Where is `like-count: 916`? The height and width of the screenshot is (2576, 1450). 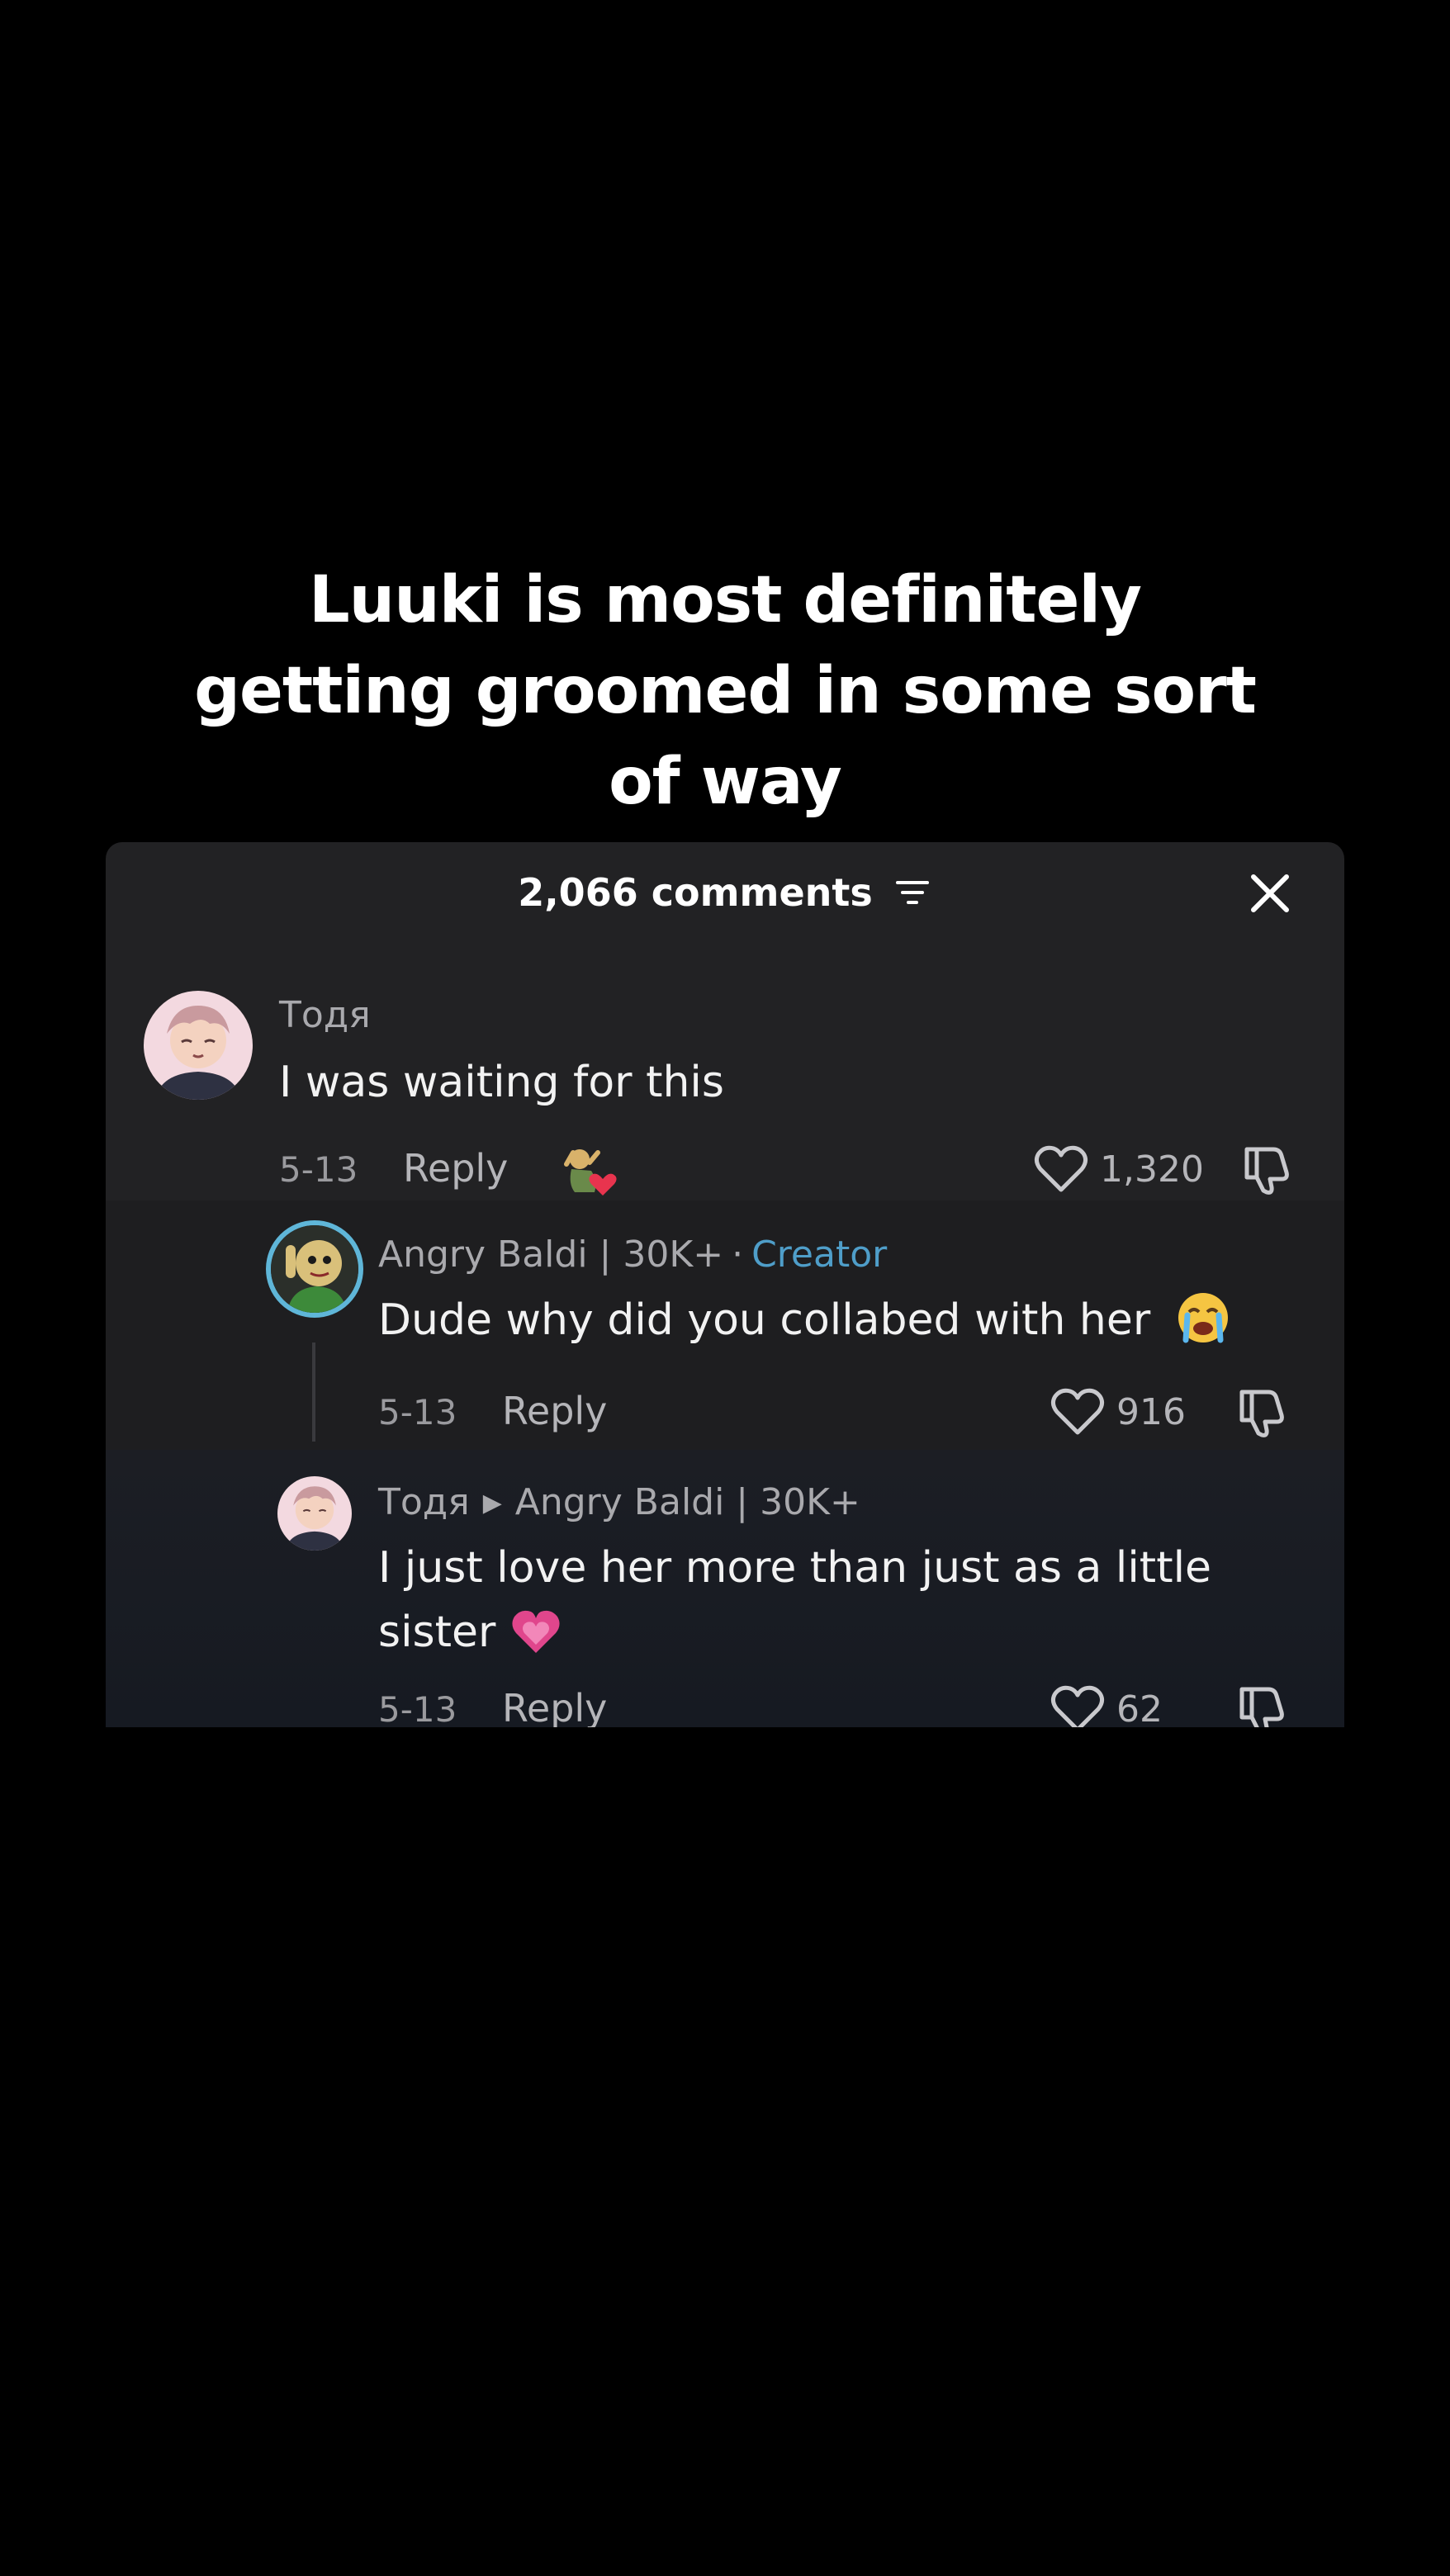 like-count: 916 is located at coordinates (1151, 1411).